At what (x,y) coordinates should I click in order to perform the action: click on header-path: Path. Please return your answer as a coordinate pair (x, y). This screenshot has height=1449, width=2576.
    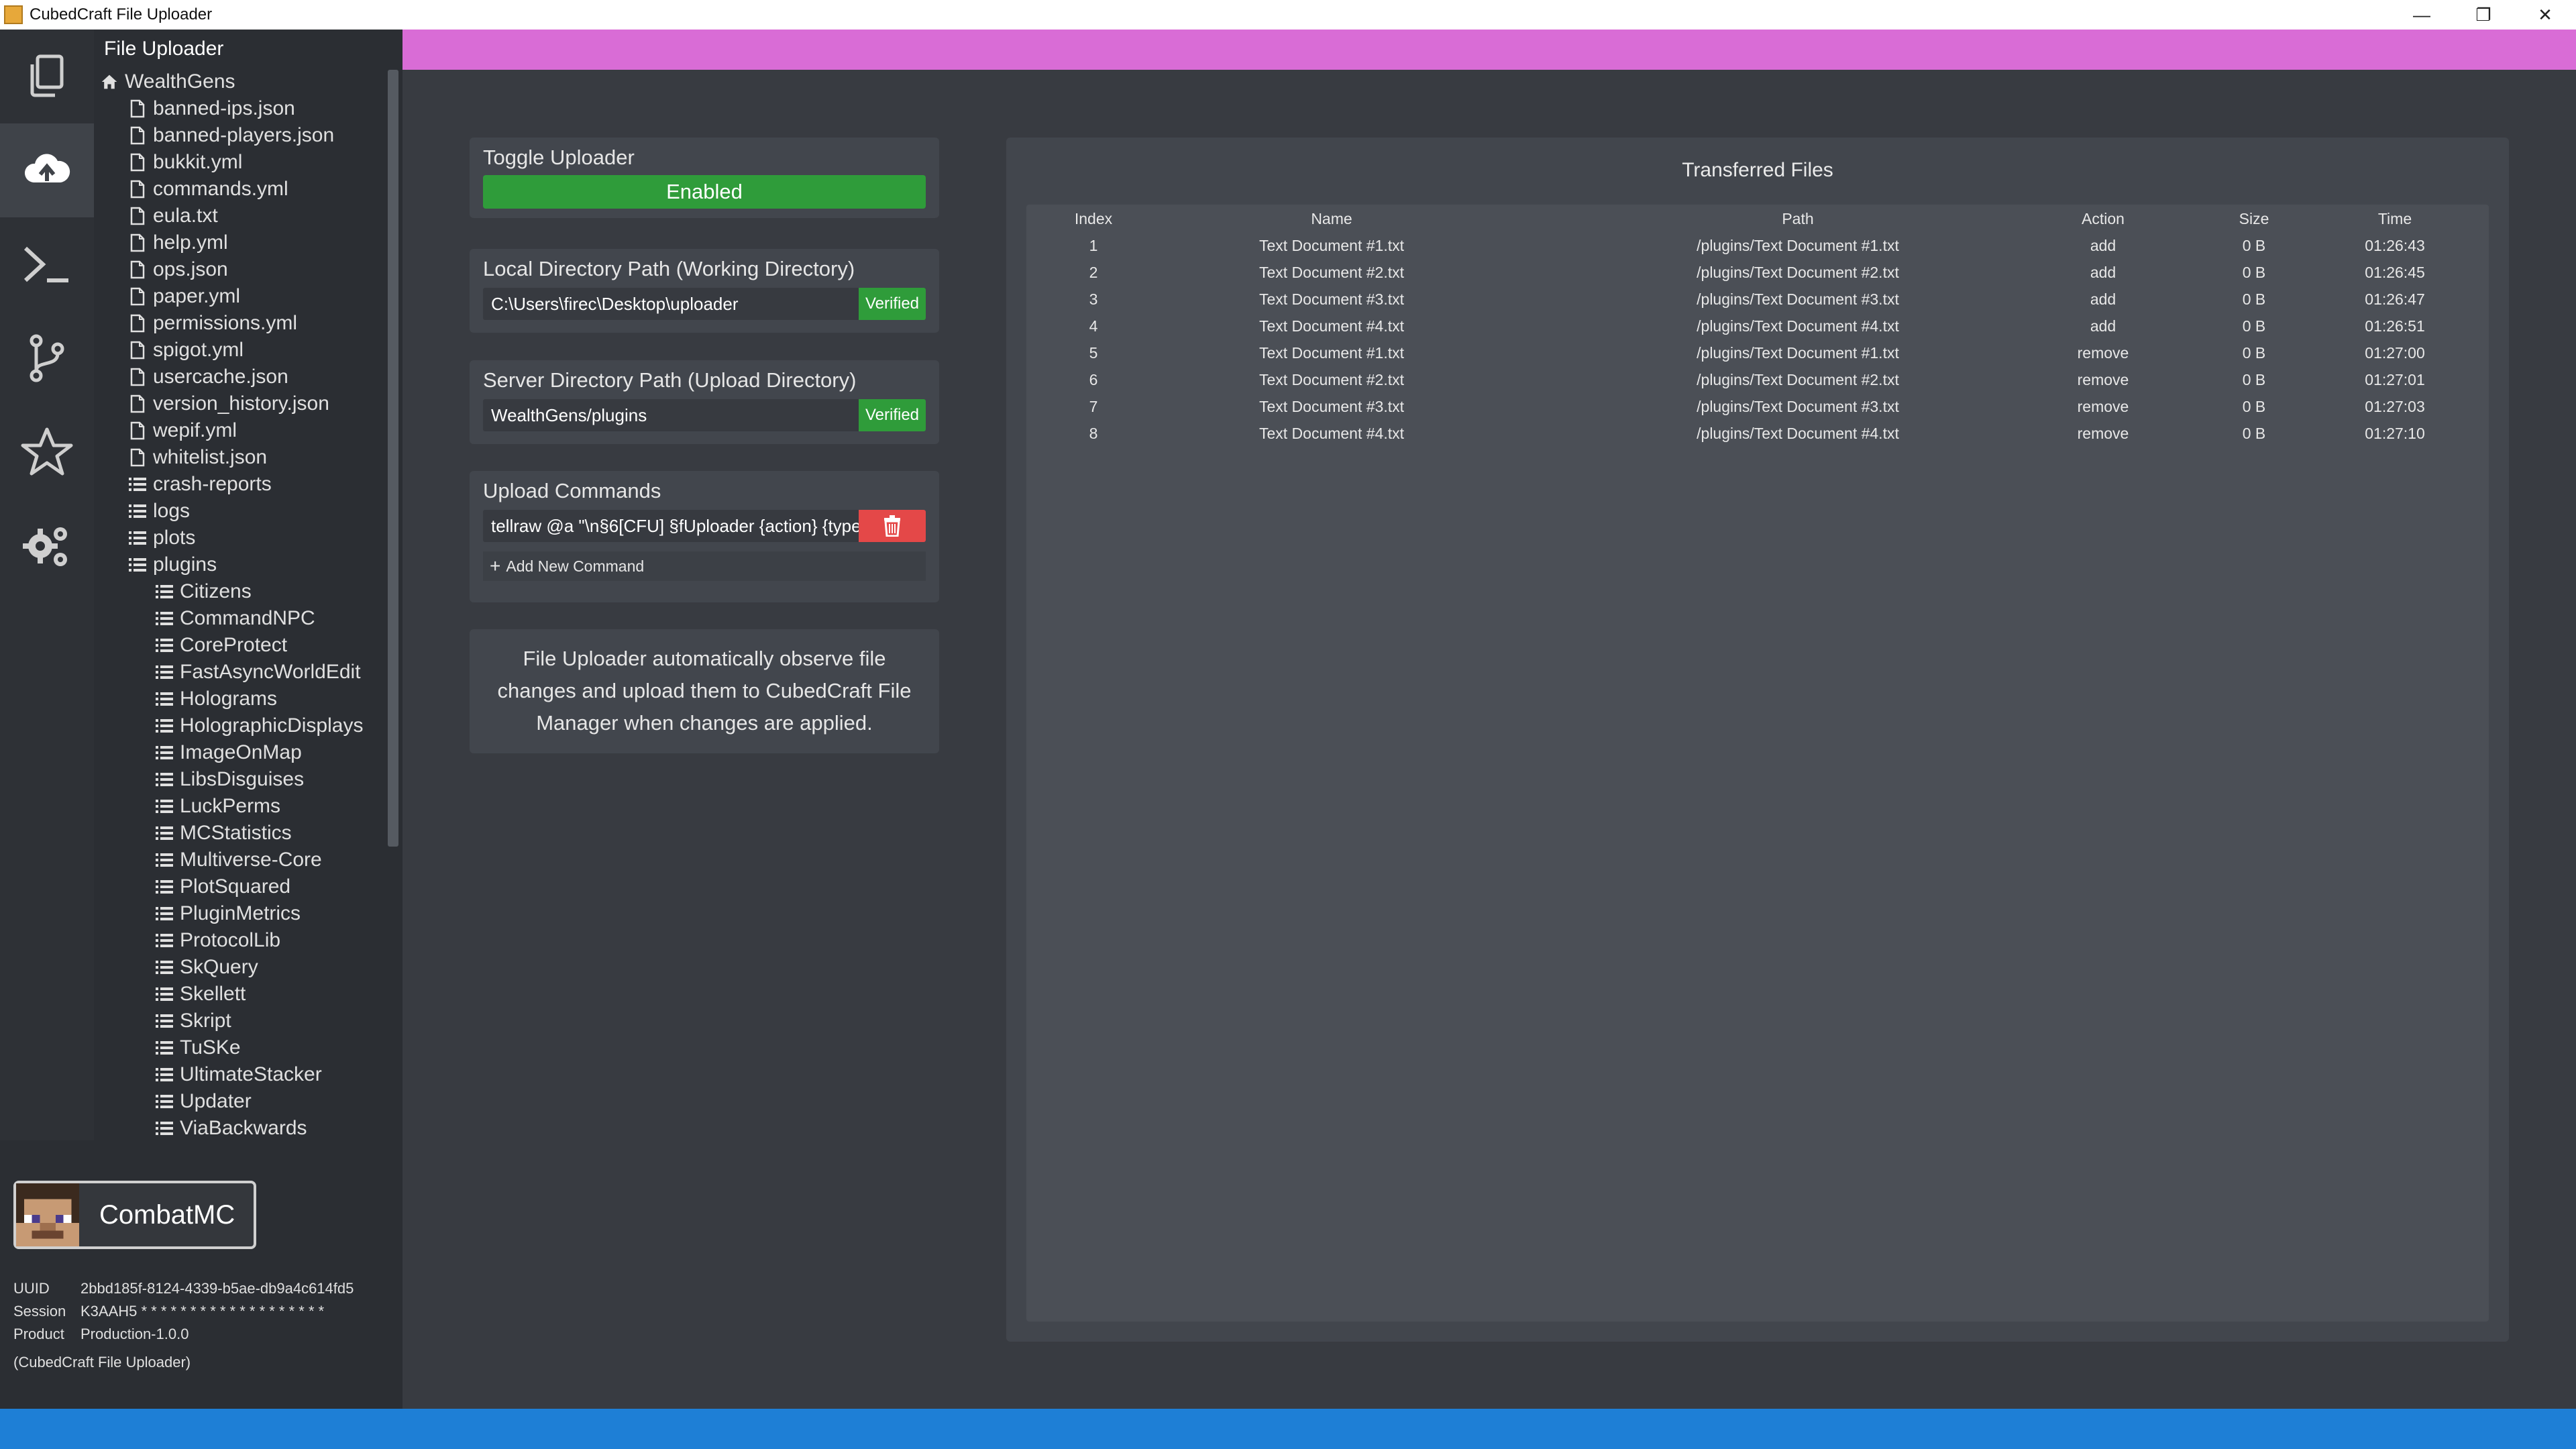
    Looking at the image, I should click on (1798, 219).